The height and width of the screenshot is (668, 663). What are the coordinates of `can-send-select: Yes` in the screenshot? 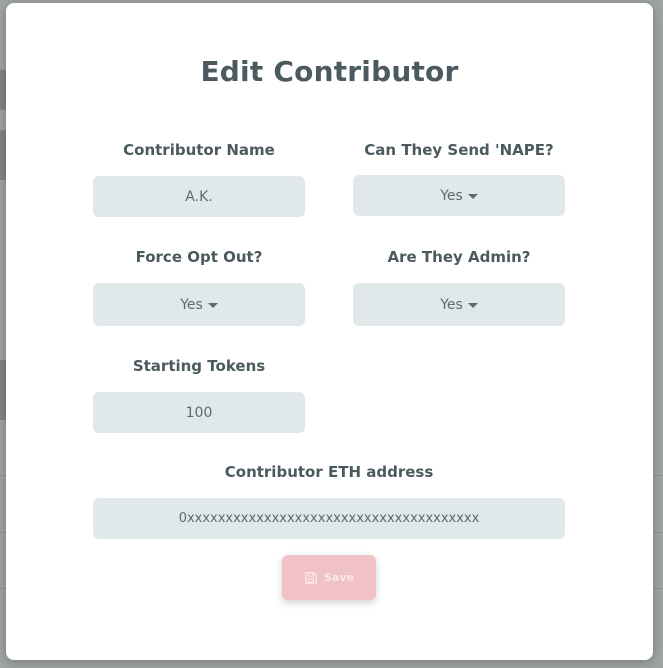 It's located at (459, 195).